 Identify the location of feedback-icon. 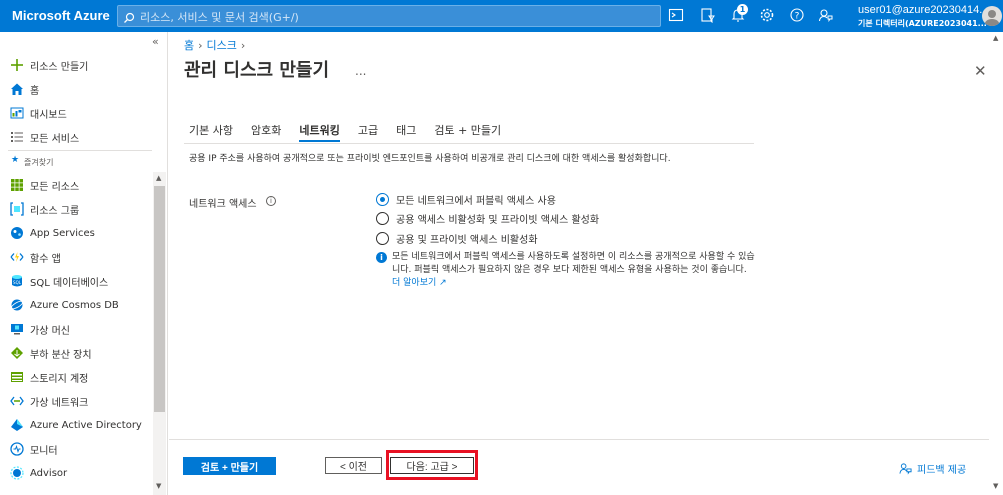
(827, 16).